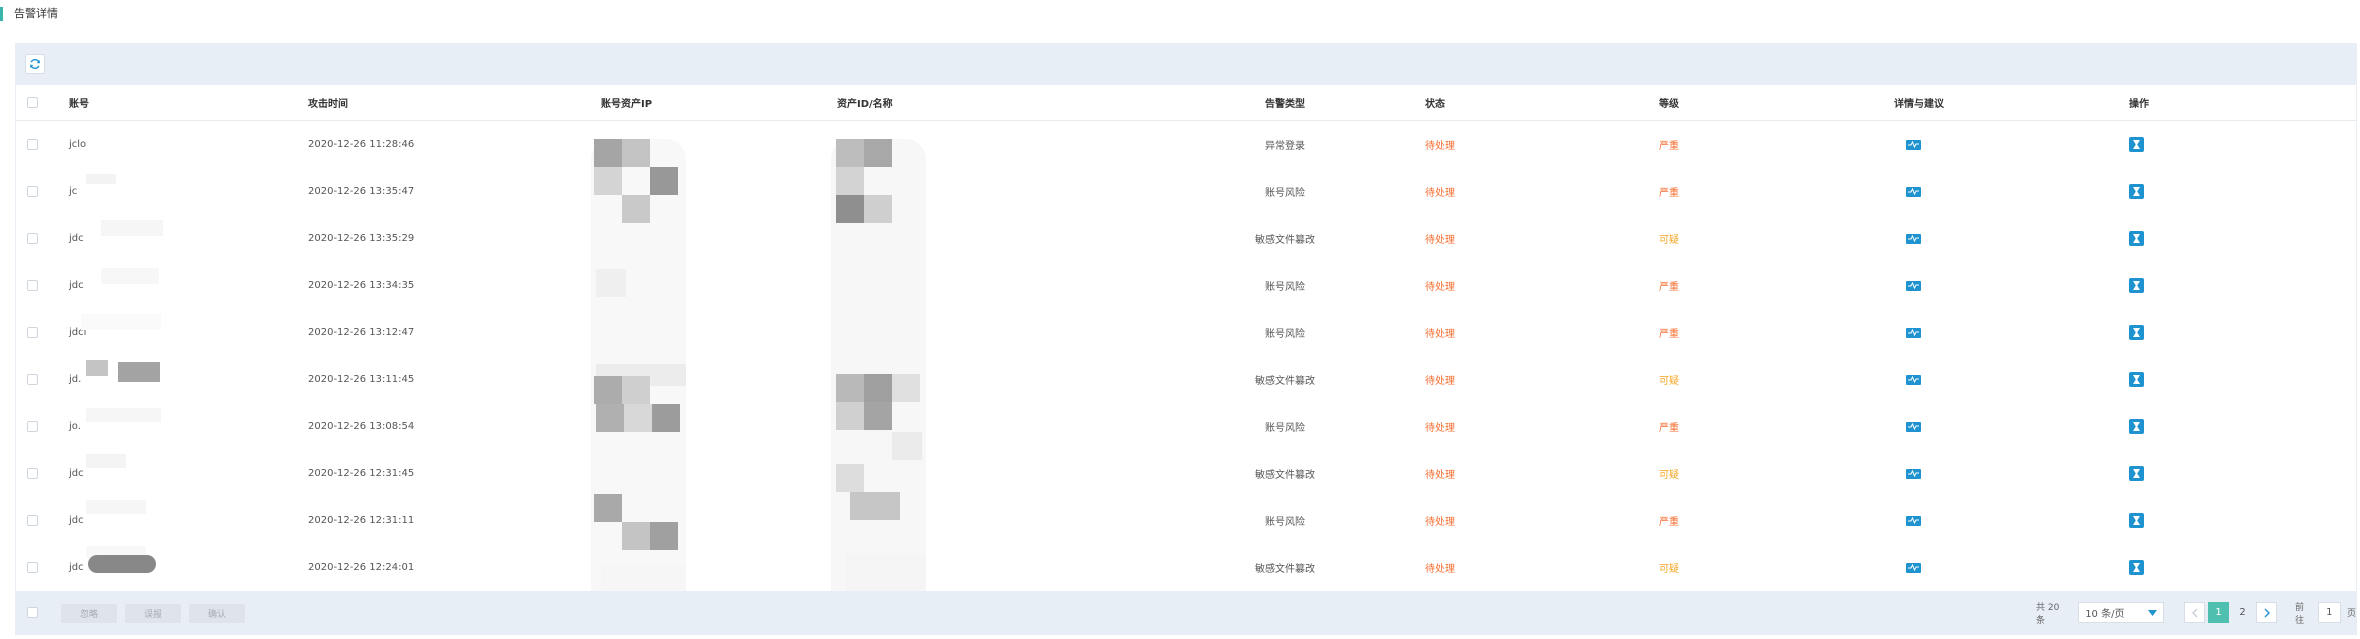 Image resolution: width=2360 pixels, height=639 pixels. Describe the element at coordinates (1186, 568) in the screenshot. I see `table-row: jdc 2020-12-26 12:24:01 敏感文件篡改 待处理 可疑` at that location.